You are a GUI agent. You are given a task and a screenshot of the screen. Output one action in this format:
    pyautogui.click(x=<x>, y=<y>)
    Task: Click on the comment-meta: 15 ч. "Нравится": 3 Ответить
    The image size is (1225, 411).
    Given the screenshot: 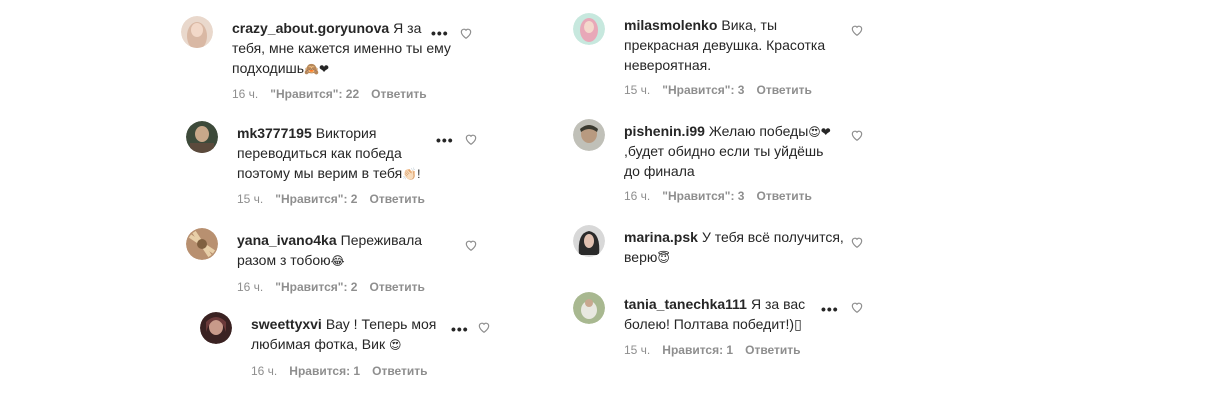 What is the action you would take?
    pyautogui.click(x=724, y=90)
    